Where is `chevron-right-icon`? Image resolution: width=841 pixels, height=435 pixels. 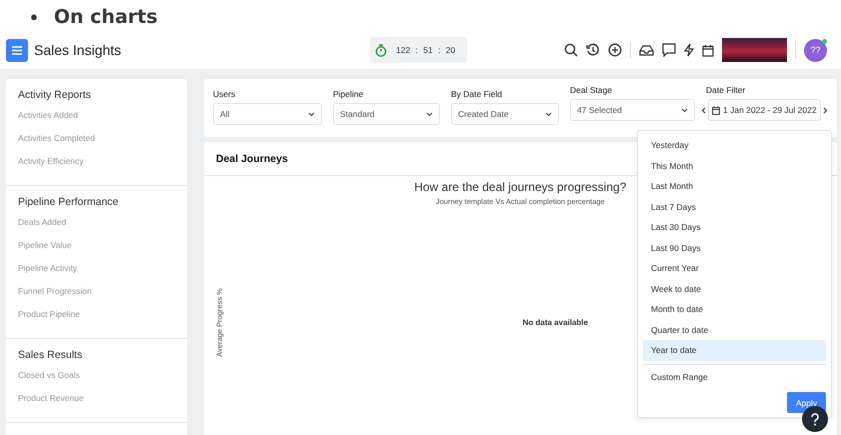 chevron-right-icon is located at coordinates (825, 110).